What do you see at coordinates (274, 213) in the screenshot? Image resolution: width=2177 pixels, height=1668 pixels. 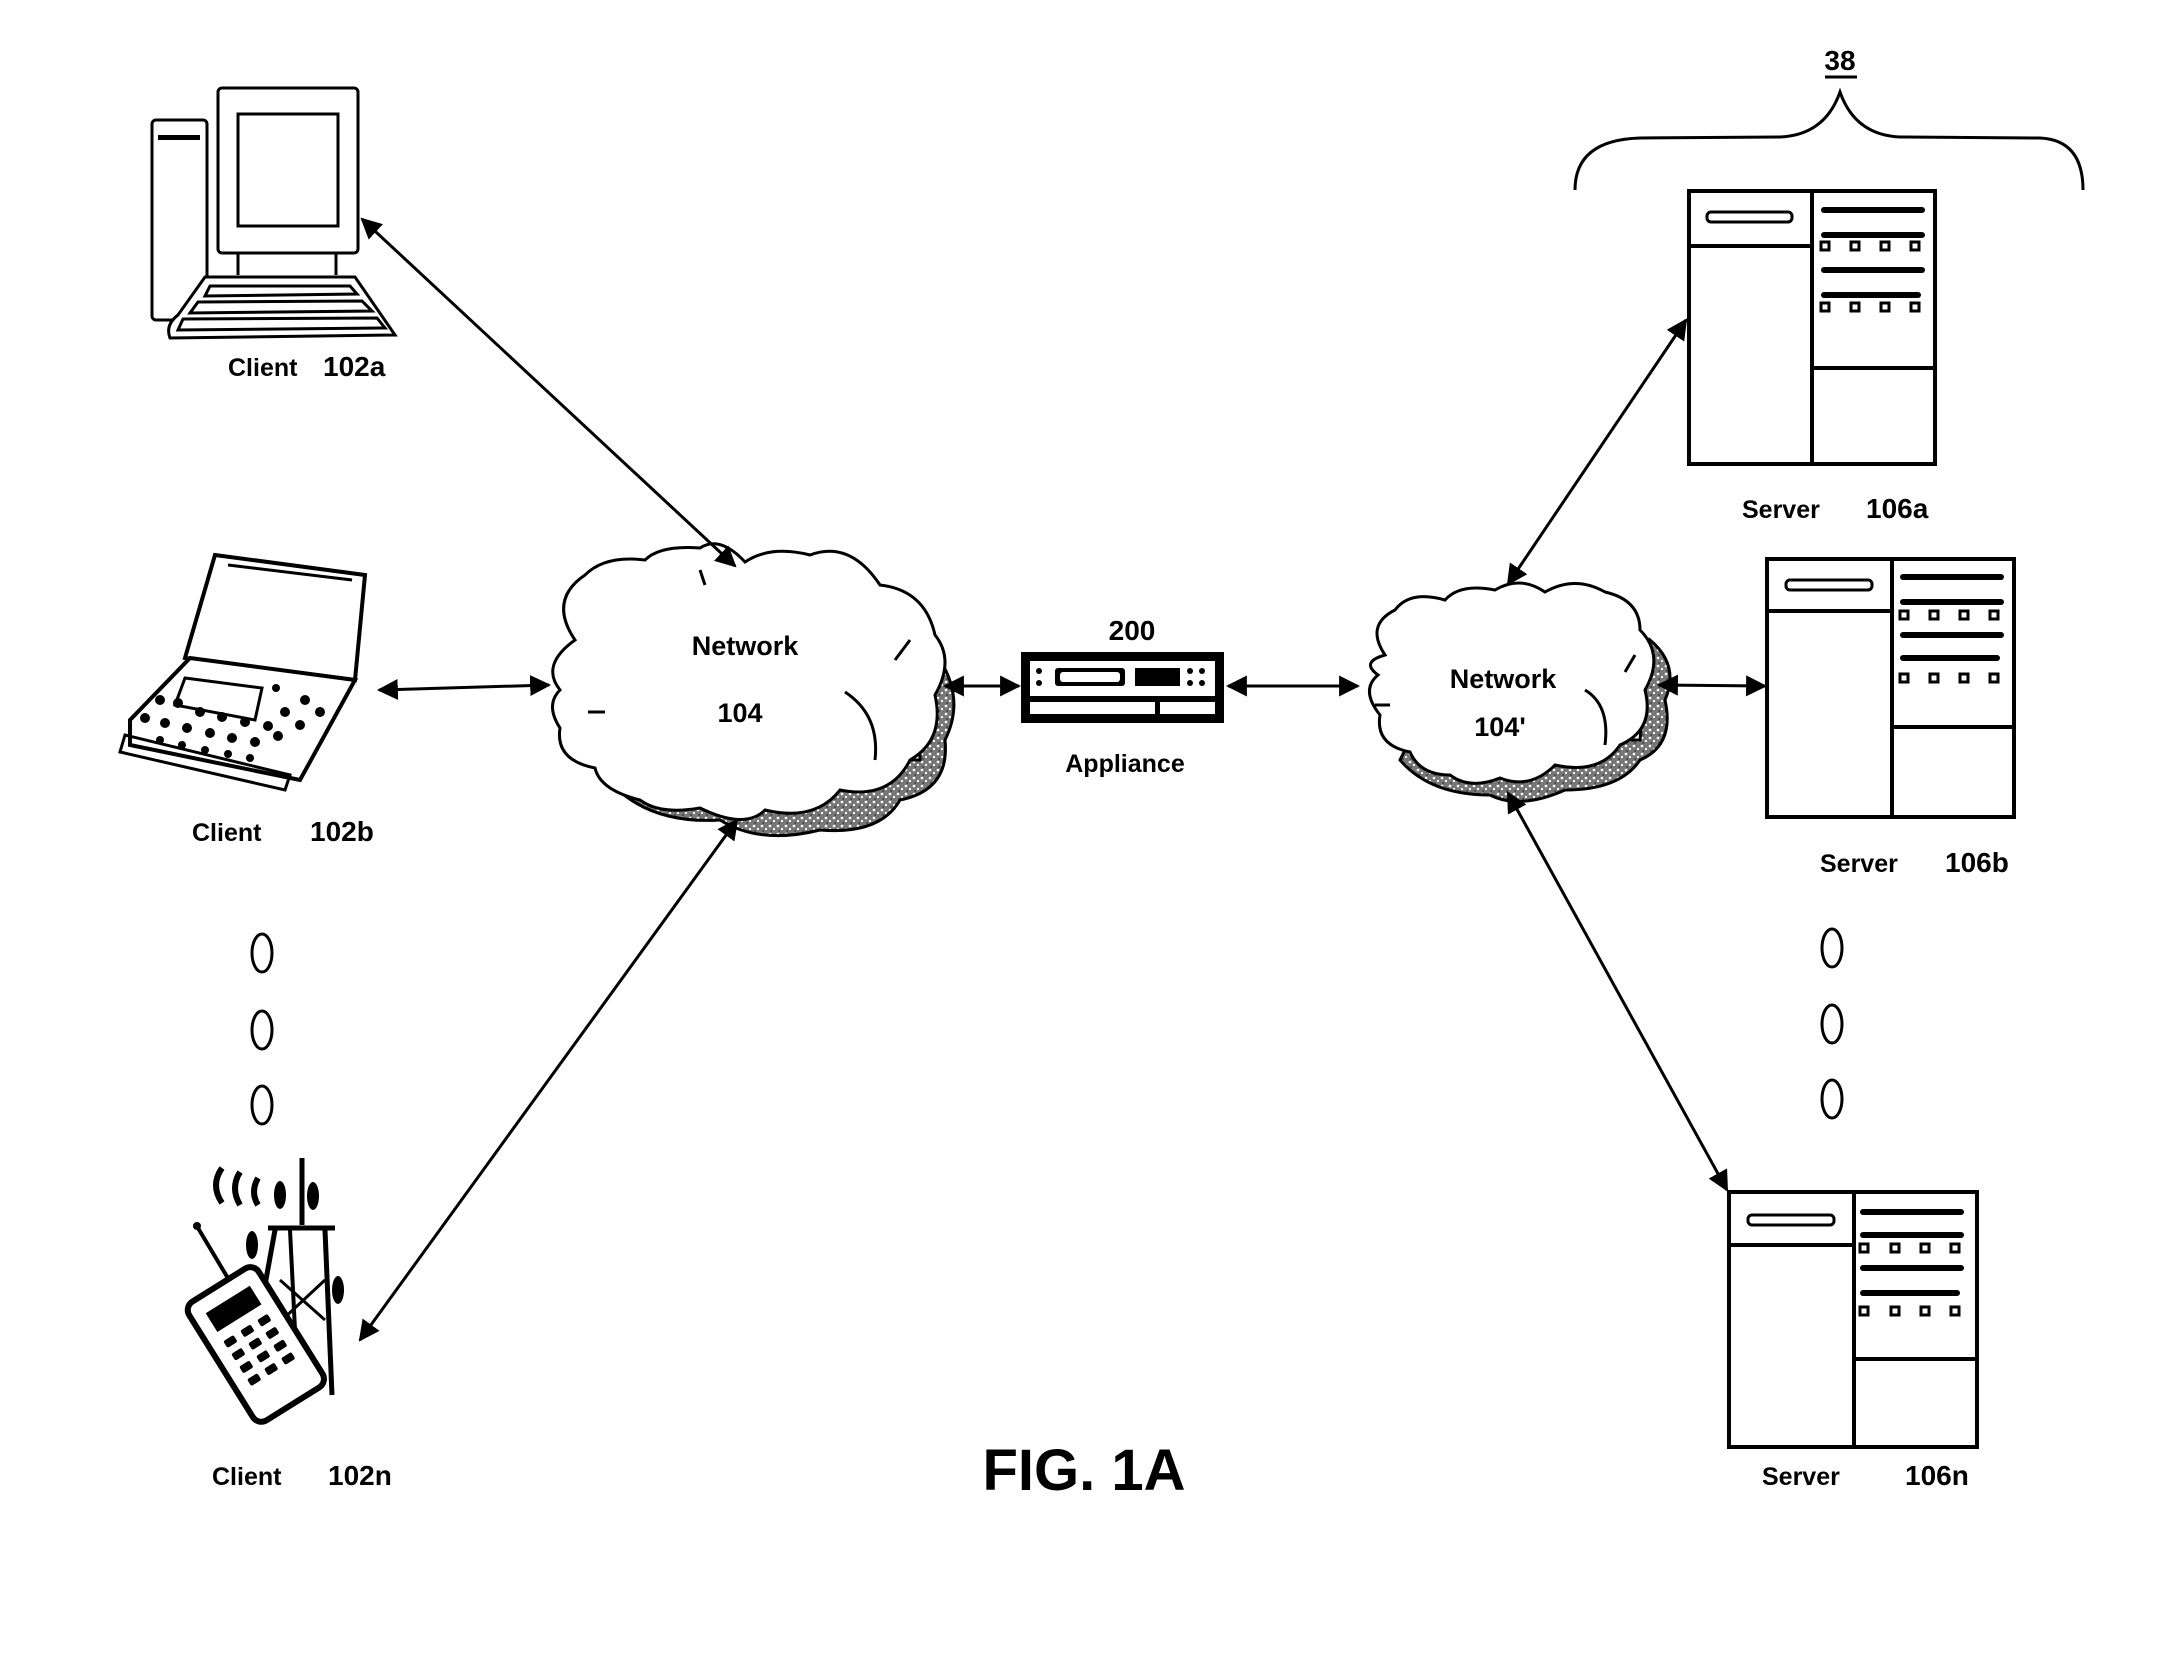 I see `desktop-computer-icon` at bounding box center [274, 213].